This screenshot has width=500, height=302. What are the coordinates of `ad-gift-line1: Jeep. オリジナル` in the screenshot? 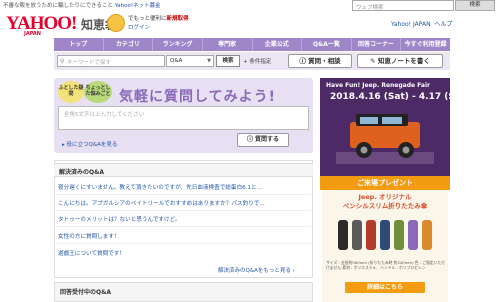 It's located at (385, 197).